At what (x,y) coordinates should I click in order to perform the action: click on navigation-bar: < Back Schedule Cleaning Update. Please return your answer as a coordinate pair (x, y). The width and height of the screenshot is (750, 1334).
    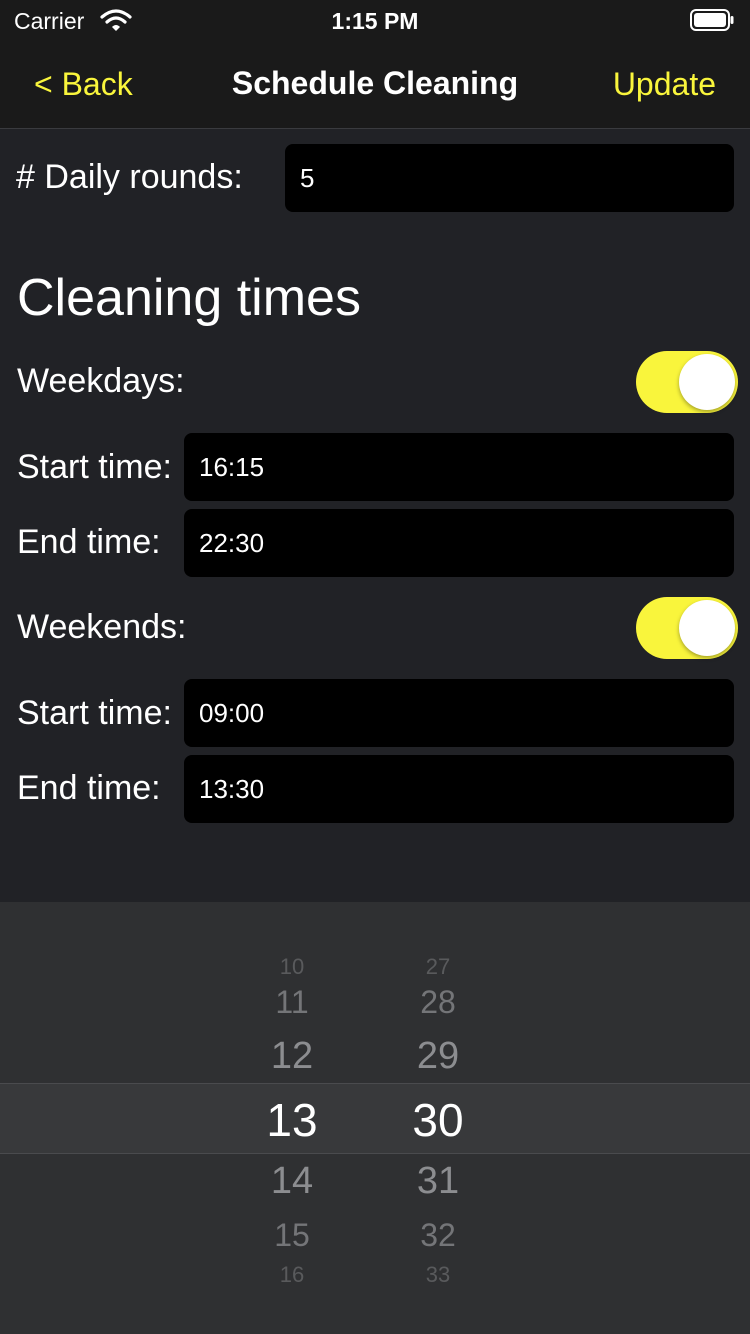
    Looking at the image, I should click on (375, 84).